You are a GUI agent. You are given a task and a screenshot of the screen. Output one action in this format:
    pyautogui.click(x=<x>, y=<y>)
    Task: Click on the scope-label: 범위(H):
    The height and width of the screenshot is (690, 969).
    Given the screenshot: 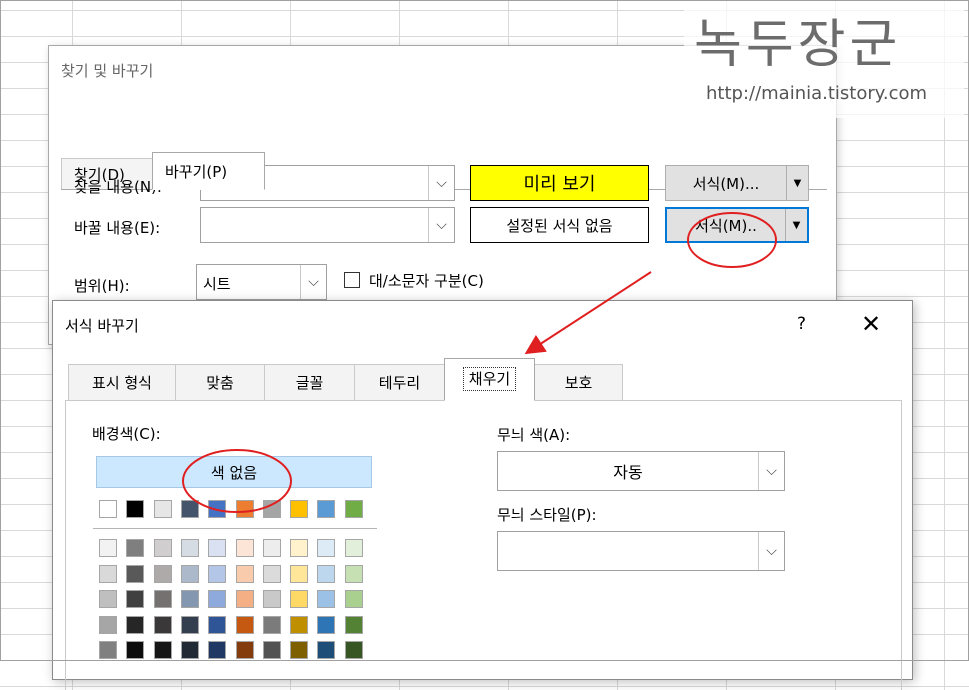 What is the action you would take?
    pyautogui.click(x=102, y=286)
    